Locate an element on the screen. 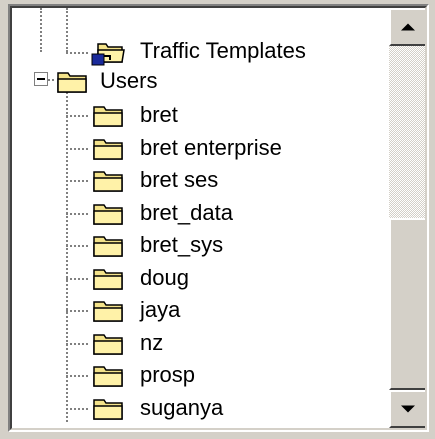  scroll-down-button is located at coordinates (407, 409).